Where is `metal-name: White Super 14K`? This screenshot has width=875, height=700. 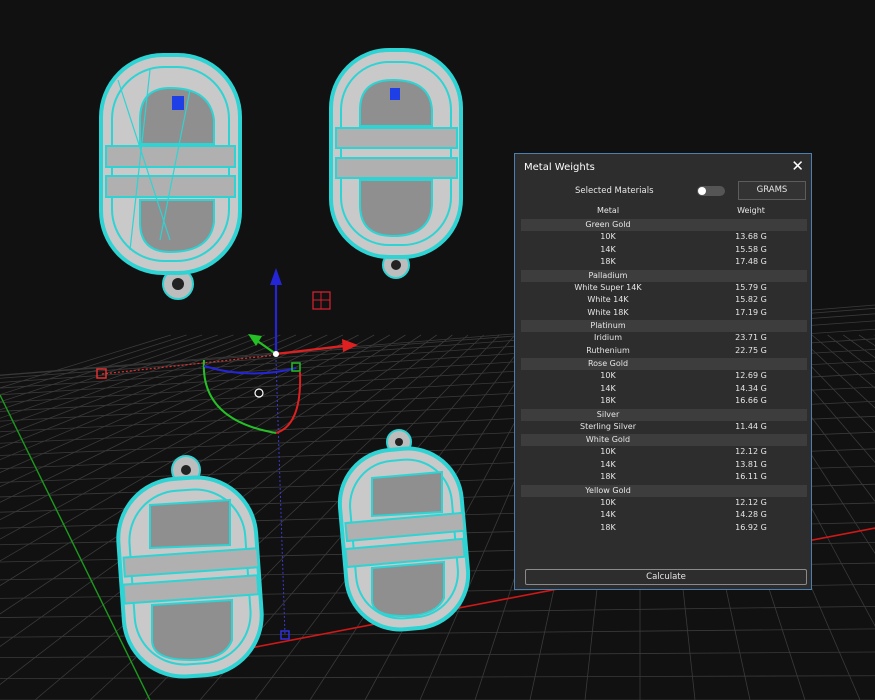
metal-name: White Super 14K is located at coordinates (608, 287).